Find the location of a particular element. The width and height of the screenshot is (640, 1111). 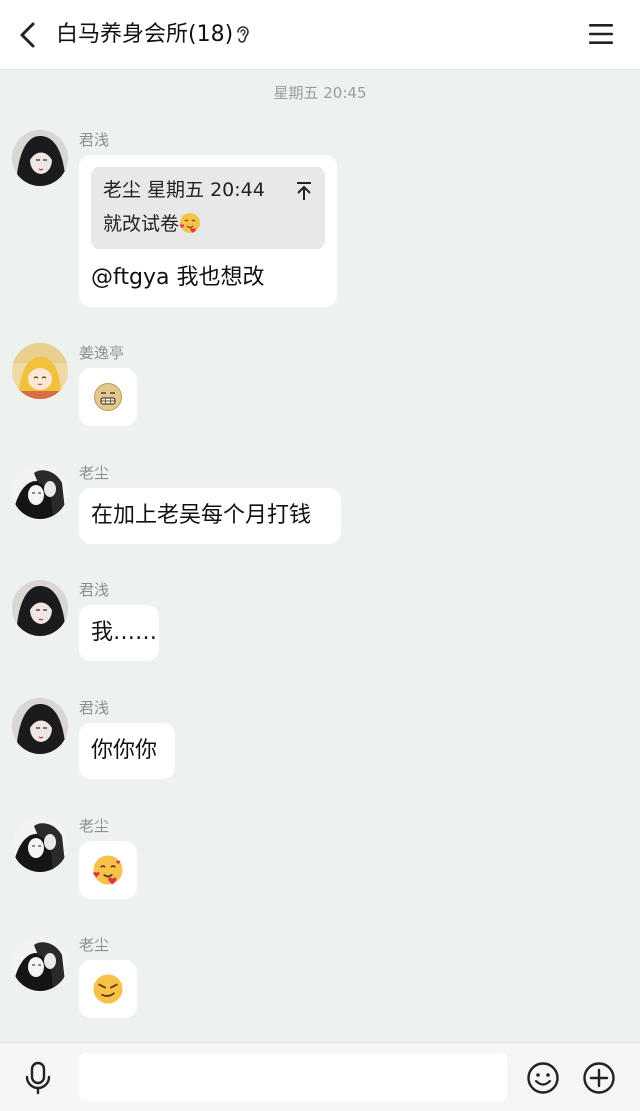

quote-text: 就改试卷 is located at coordinates (152, 224).